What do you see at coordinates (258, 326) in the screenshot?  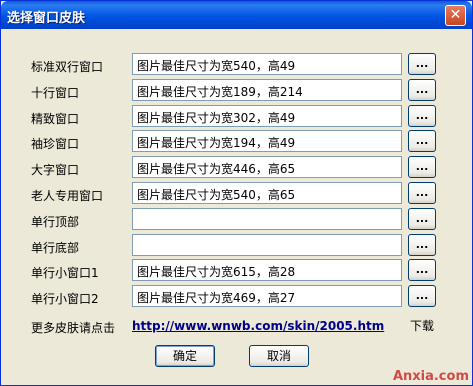 I see `skin-website-link: http://www.wnwb.com/skin/2005.htm` at bounding box center [258, 326].